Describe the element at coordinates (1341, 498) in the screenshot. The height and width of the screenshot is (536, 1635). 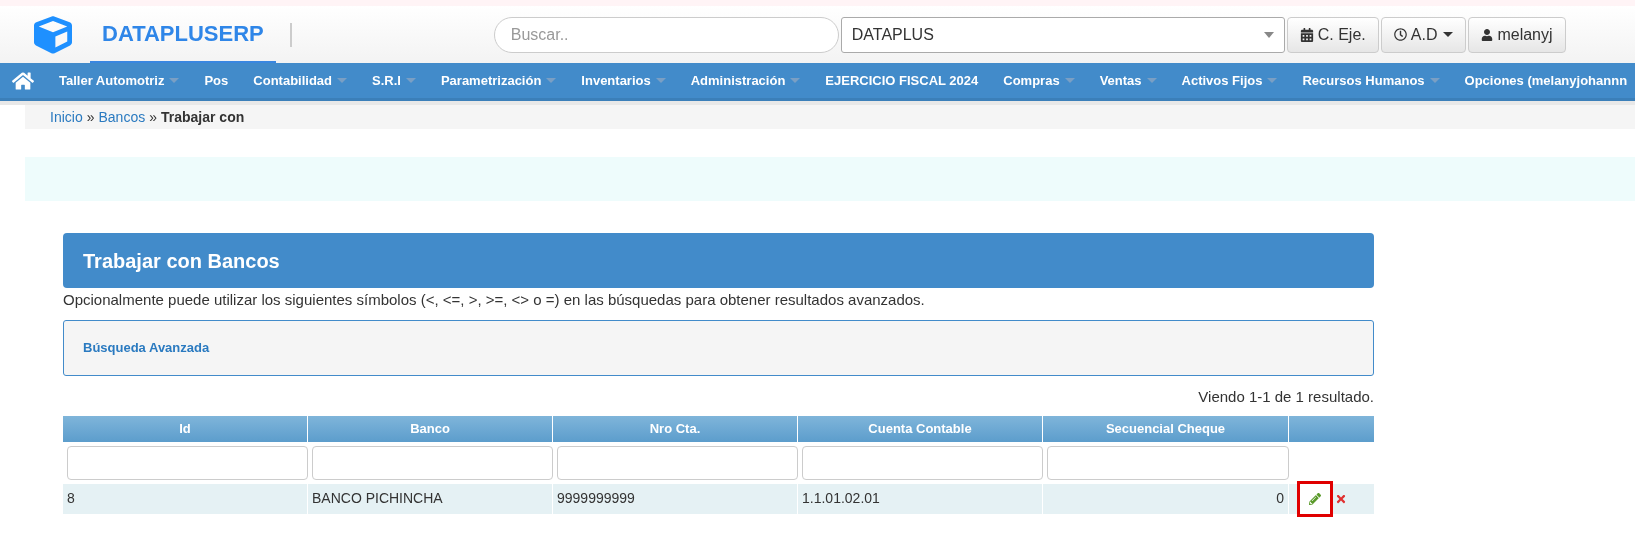
I see `delete-icon` at that location.